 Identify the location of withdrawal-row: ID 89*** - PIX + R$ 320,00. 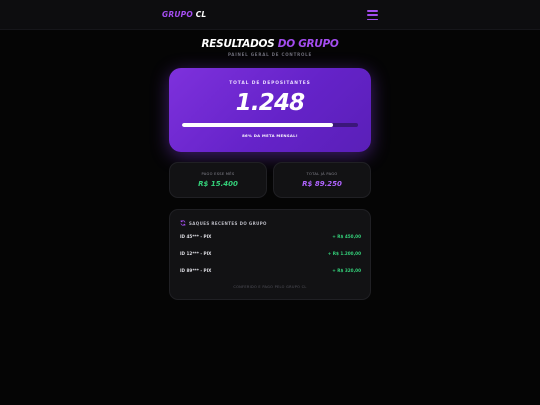
(270, 272).